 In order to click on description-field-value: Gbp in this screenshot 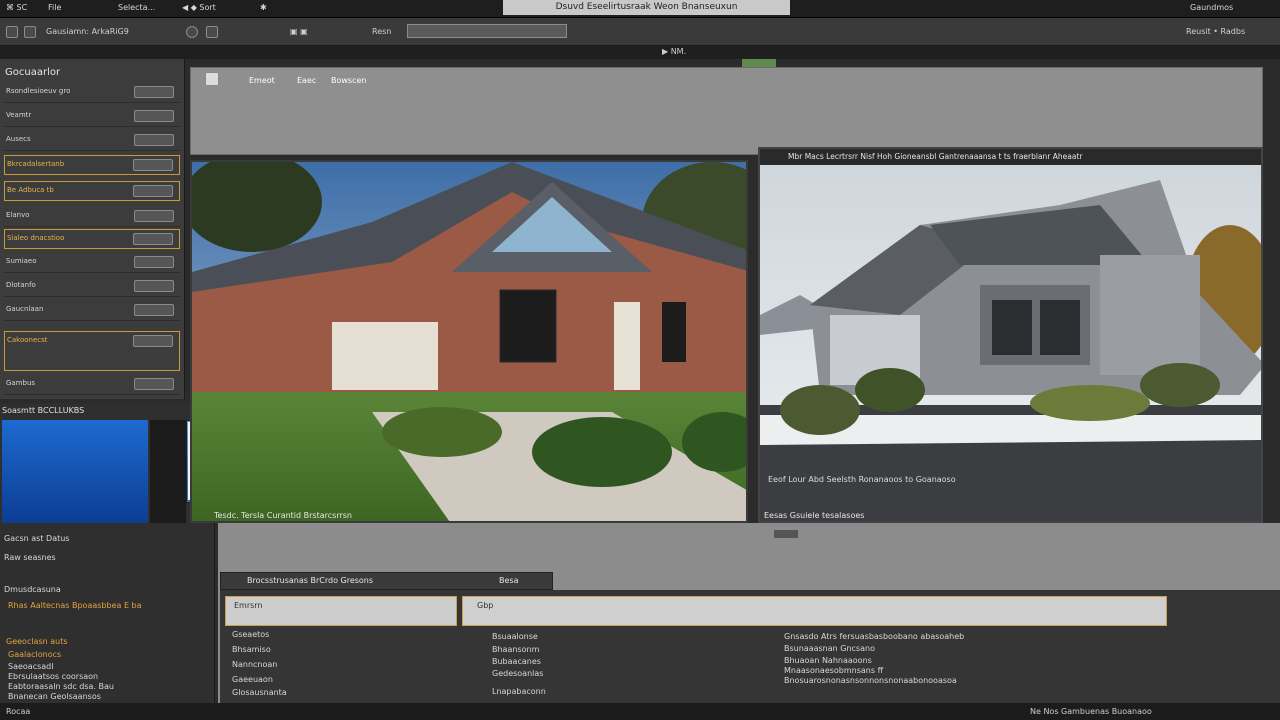, I will do `click(485, 605)`.